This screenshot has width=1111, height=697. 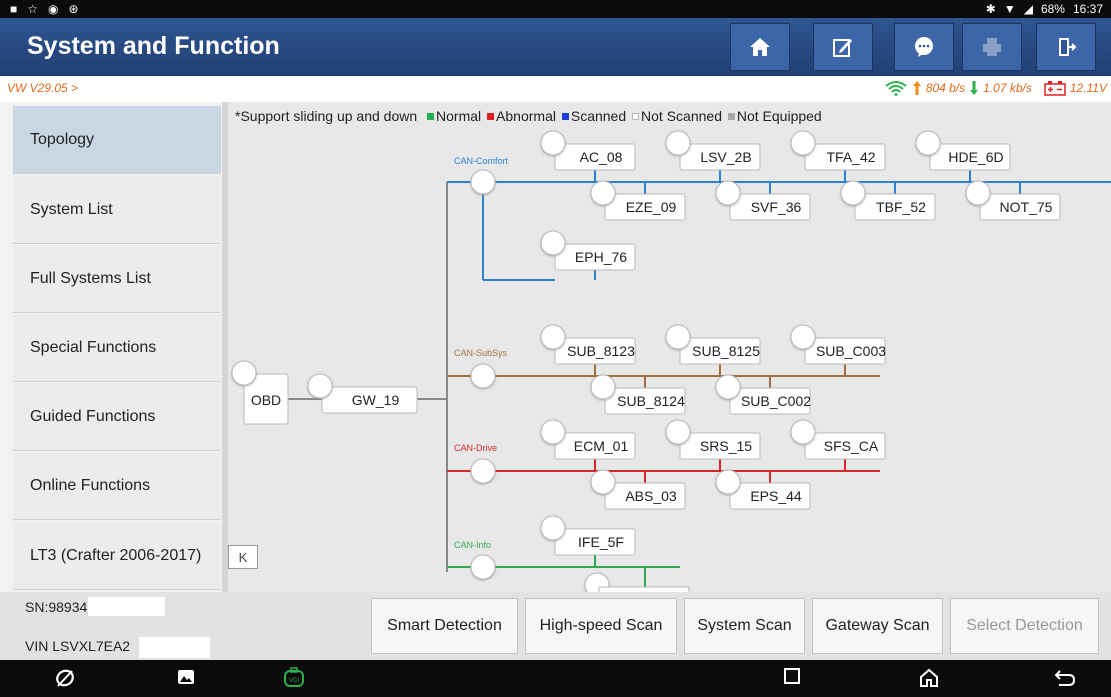 What do you see at coordinates (1052, 9) in the screenshot?
I see `battery-level: 68%` at bounding box center [1052, 9].